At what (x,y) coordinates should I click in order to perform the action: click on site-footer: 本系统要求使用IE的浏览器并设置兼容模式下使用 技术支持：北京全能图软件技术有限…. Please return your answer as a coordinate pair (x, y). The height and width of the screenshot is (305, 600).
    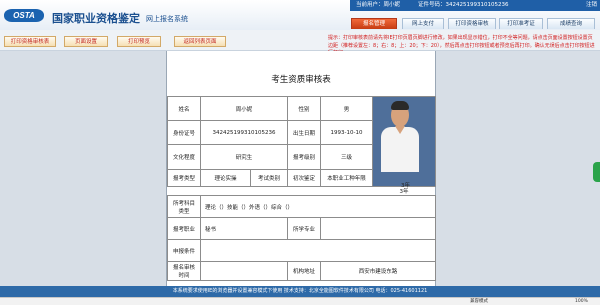
    Looking at the image, I should click on (300, 291).